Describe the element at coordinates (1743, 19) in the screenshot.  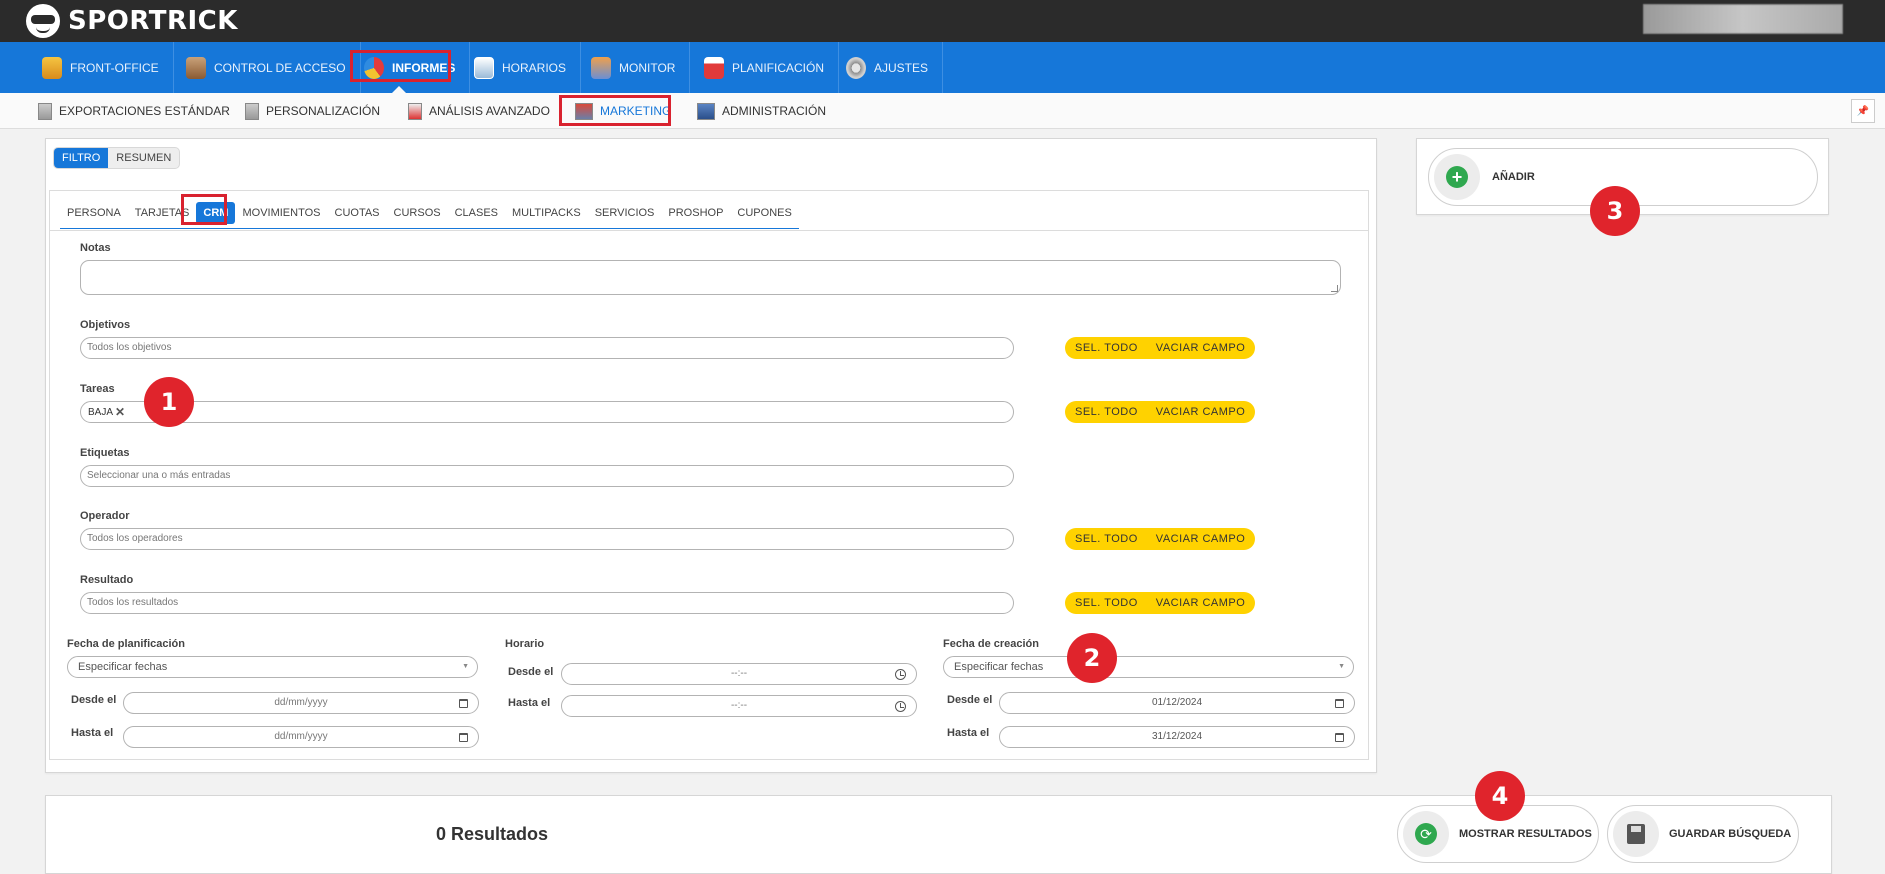
I see `user-account-box` at that location.